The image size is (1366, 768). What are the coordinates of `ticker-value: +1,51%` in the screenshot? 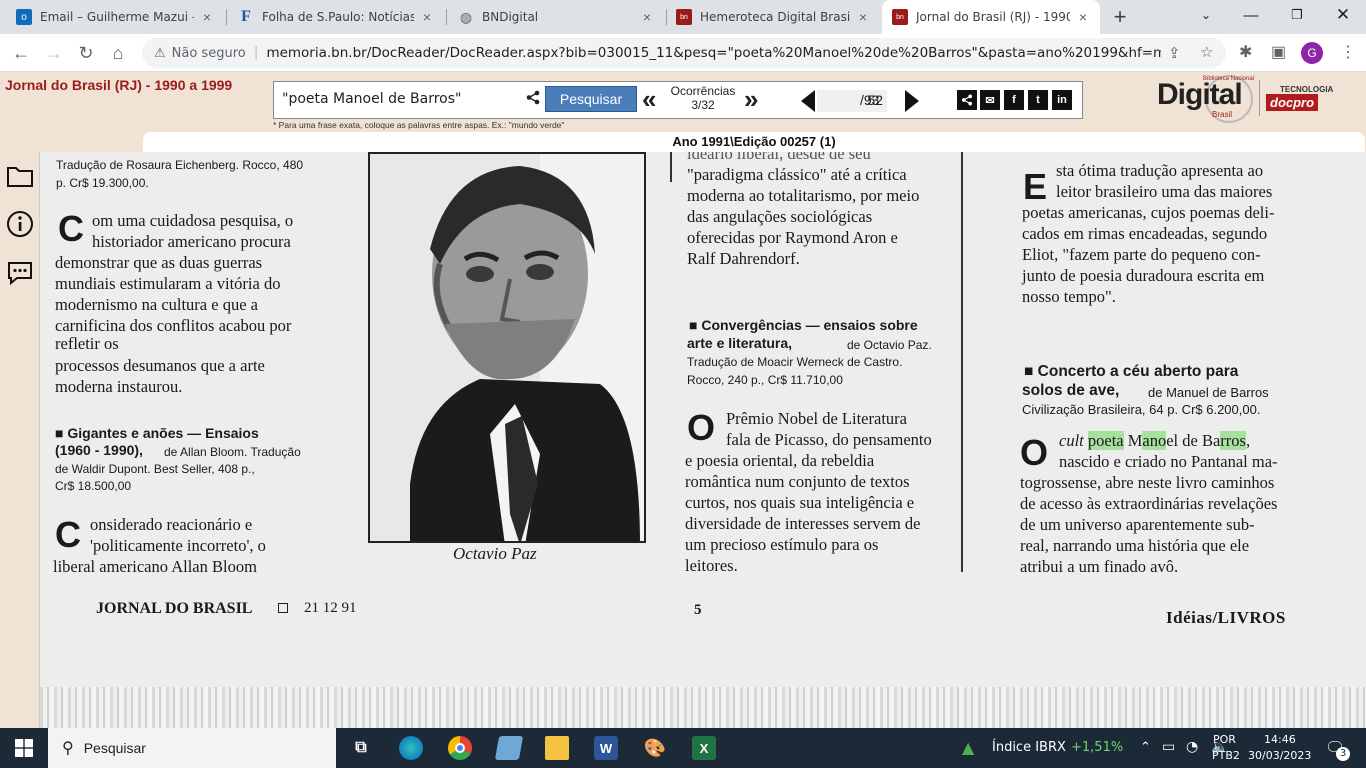 It's located at (1097, 747).